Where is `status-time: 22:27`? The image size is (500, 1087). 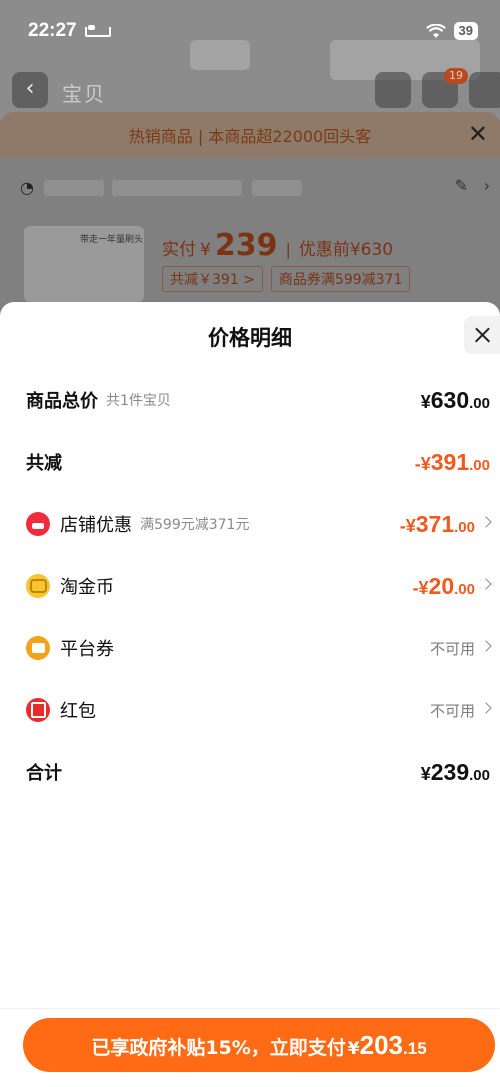 status-time: 22:27 is located at coordinates (52, 30).